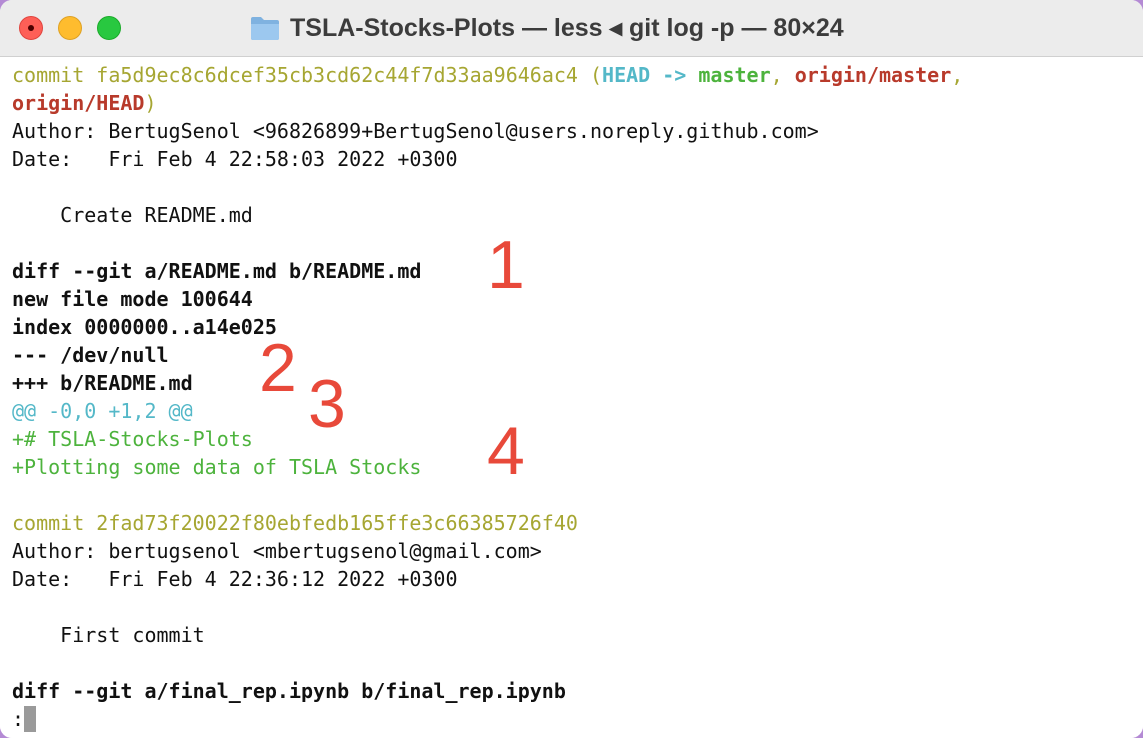 This screenshot has height=738, width=1143. Describe the element at coordinates (132, 439) in the screenshot. I see `added-line: +# TSLA-Stocks-Plots` at that location.